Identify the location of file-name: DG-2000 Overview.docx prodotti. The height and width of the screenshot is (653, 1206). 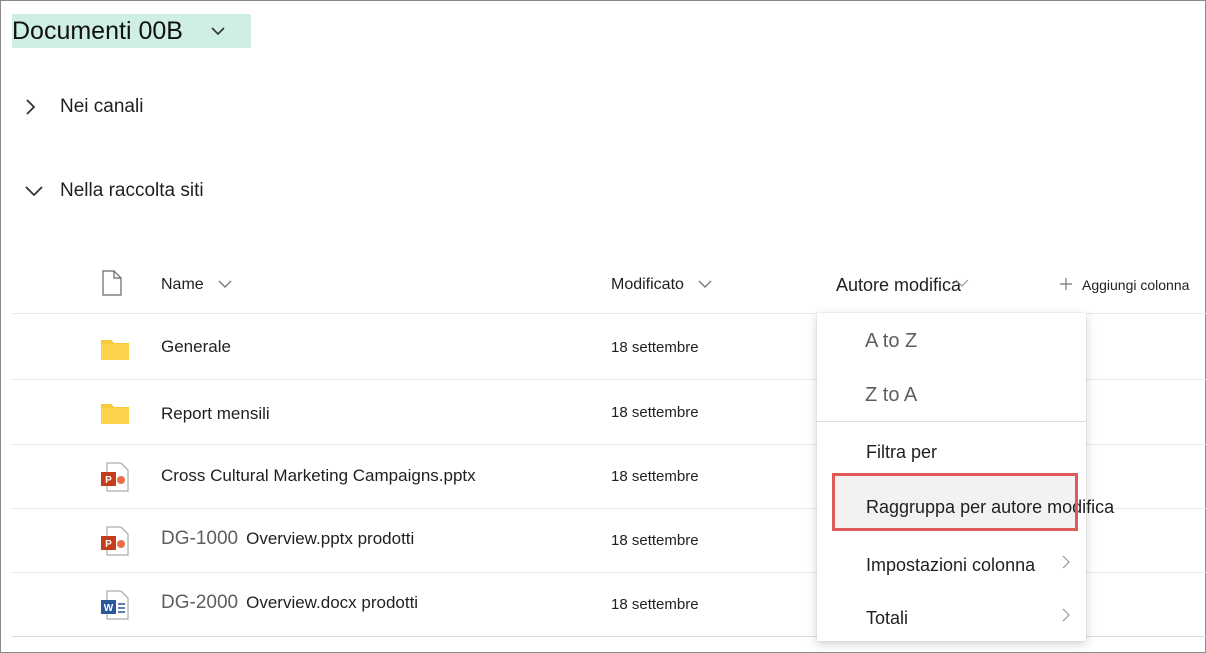
(289, 603).